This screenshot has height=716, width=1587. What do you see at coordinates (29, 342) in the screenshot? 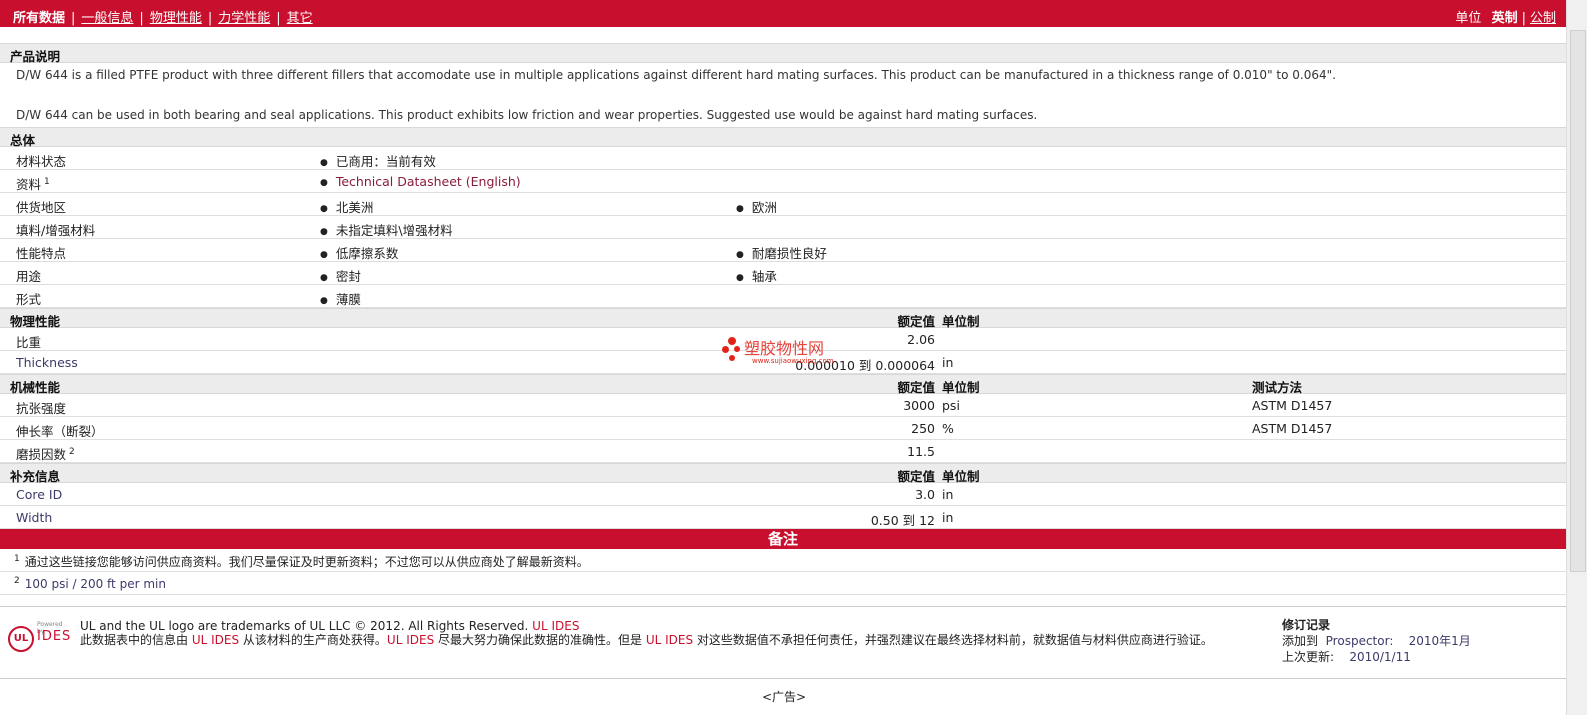
I see `property-name-text: 比重` at bounding box center [29, 342].